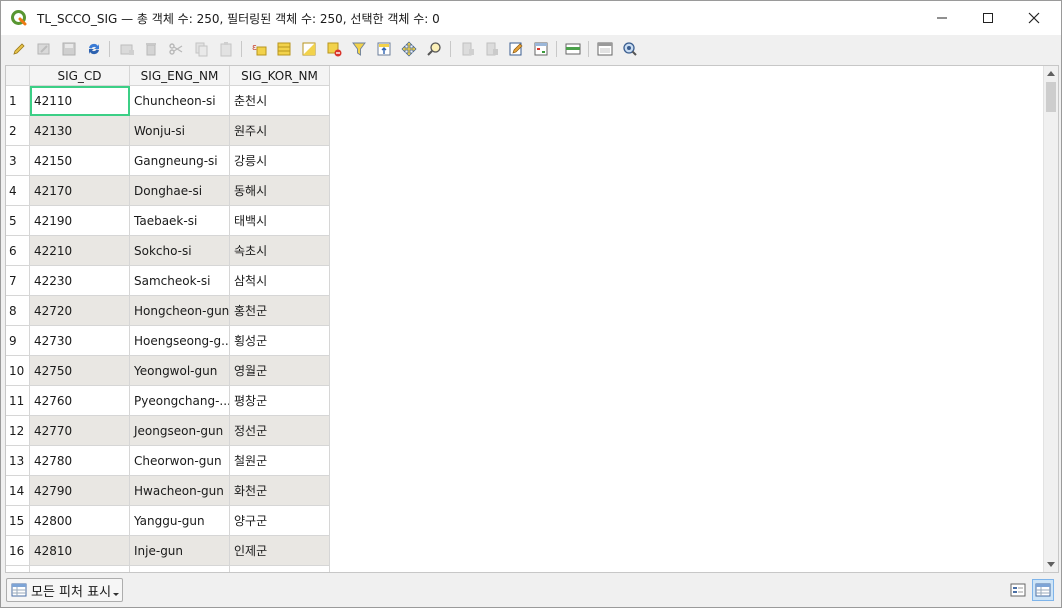 This screenshot has width=1062, height=608. What do you see at coordinates (64, 590) in the screenshot?
I see `feature-filter-dropdown: 모든 피처 표시` at bounding box center [64, 590].